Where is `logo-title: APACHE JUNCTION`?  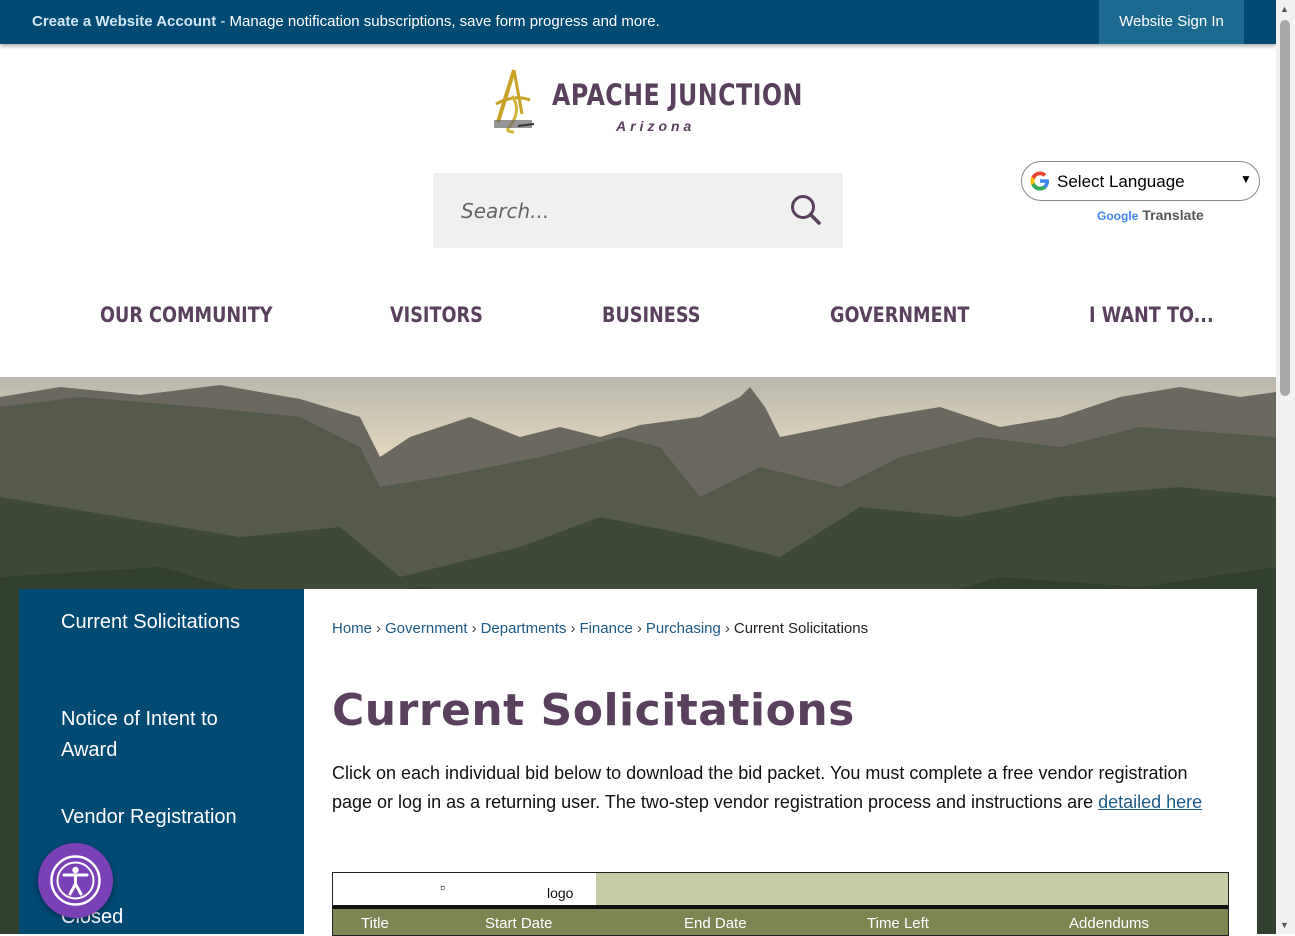 logo-title: APACHE JUNCTION is located at coordinates (677, 95).